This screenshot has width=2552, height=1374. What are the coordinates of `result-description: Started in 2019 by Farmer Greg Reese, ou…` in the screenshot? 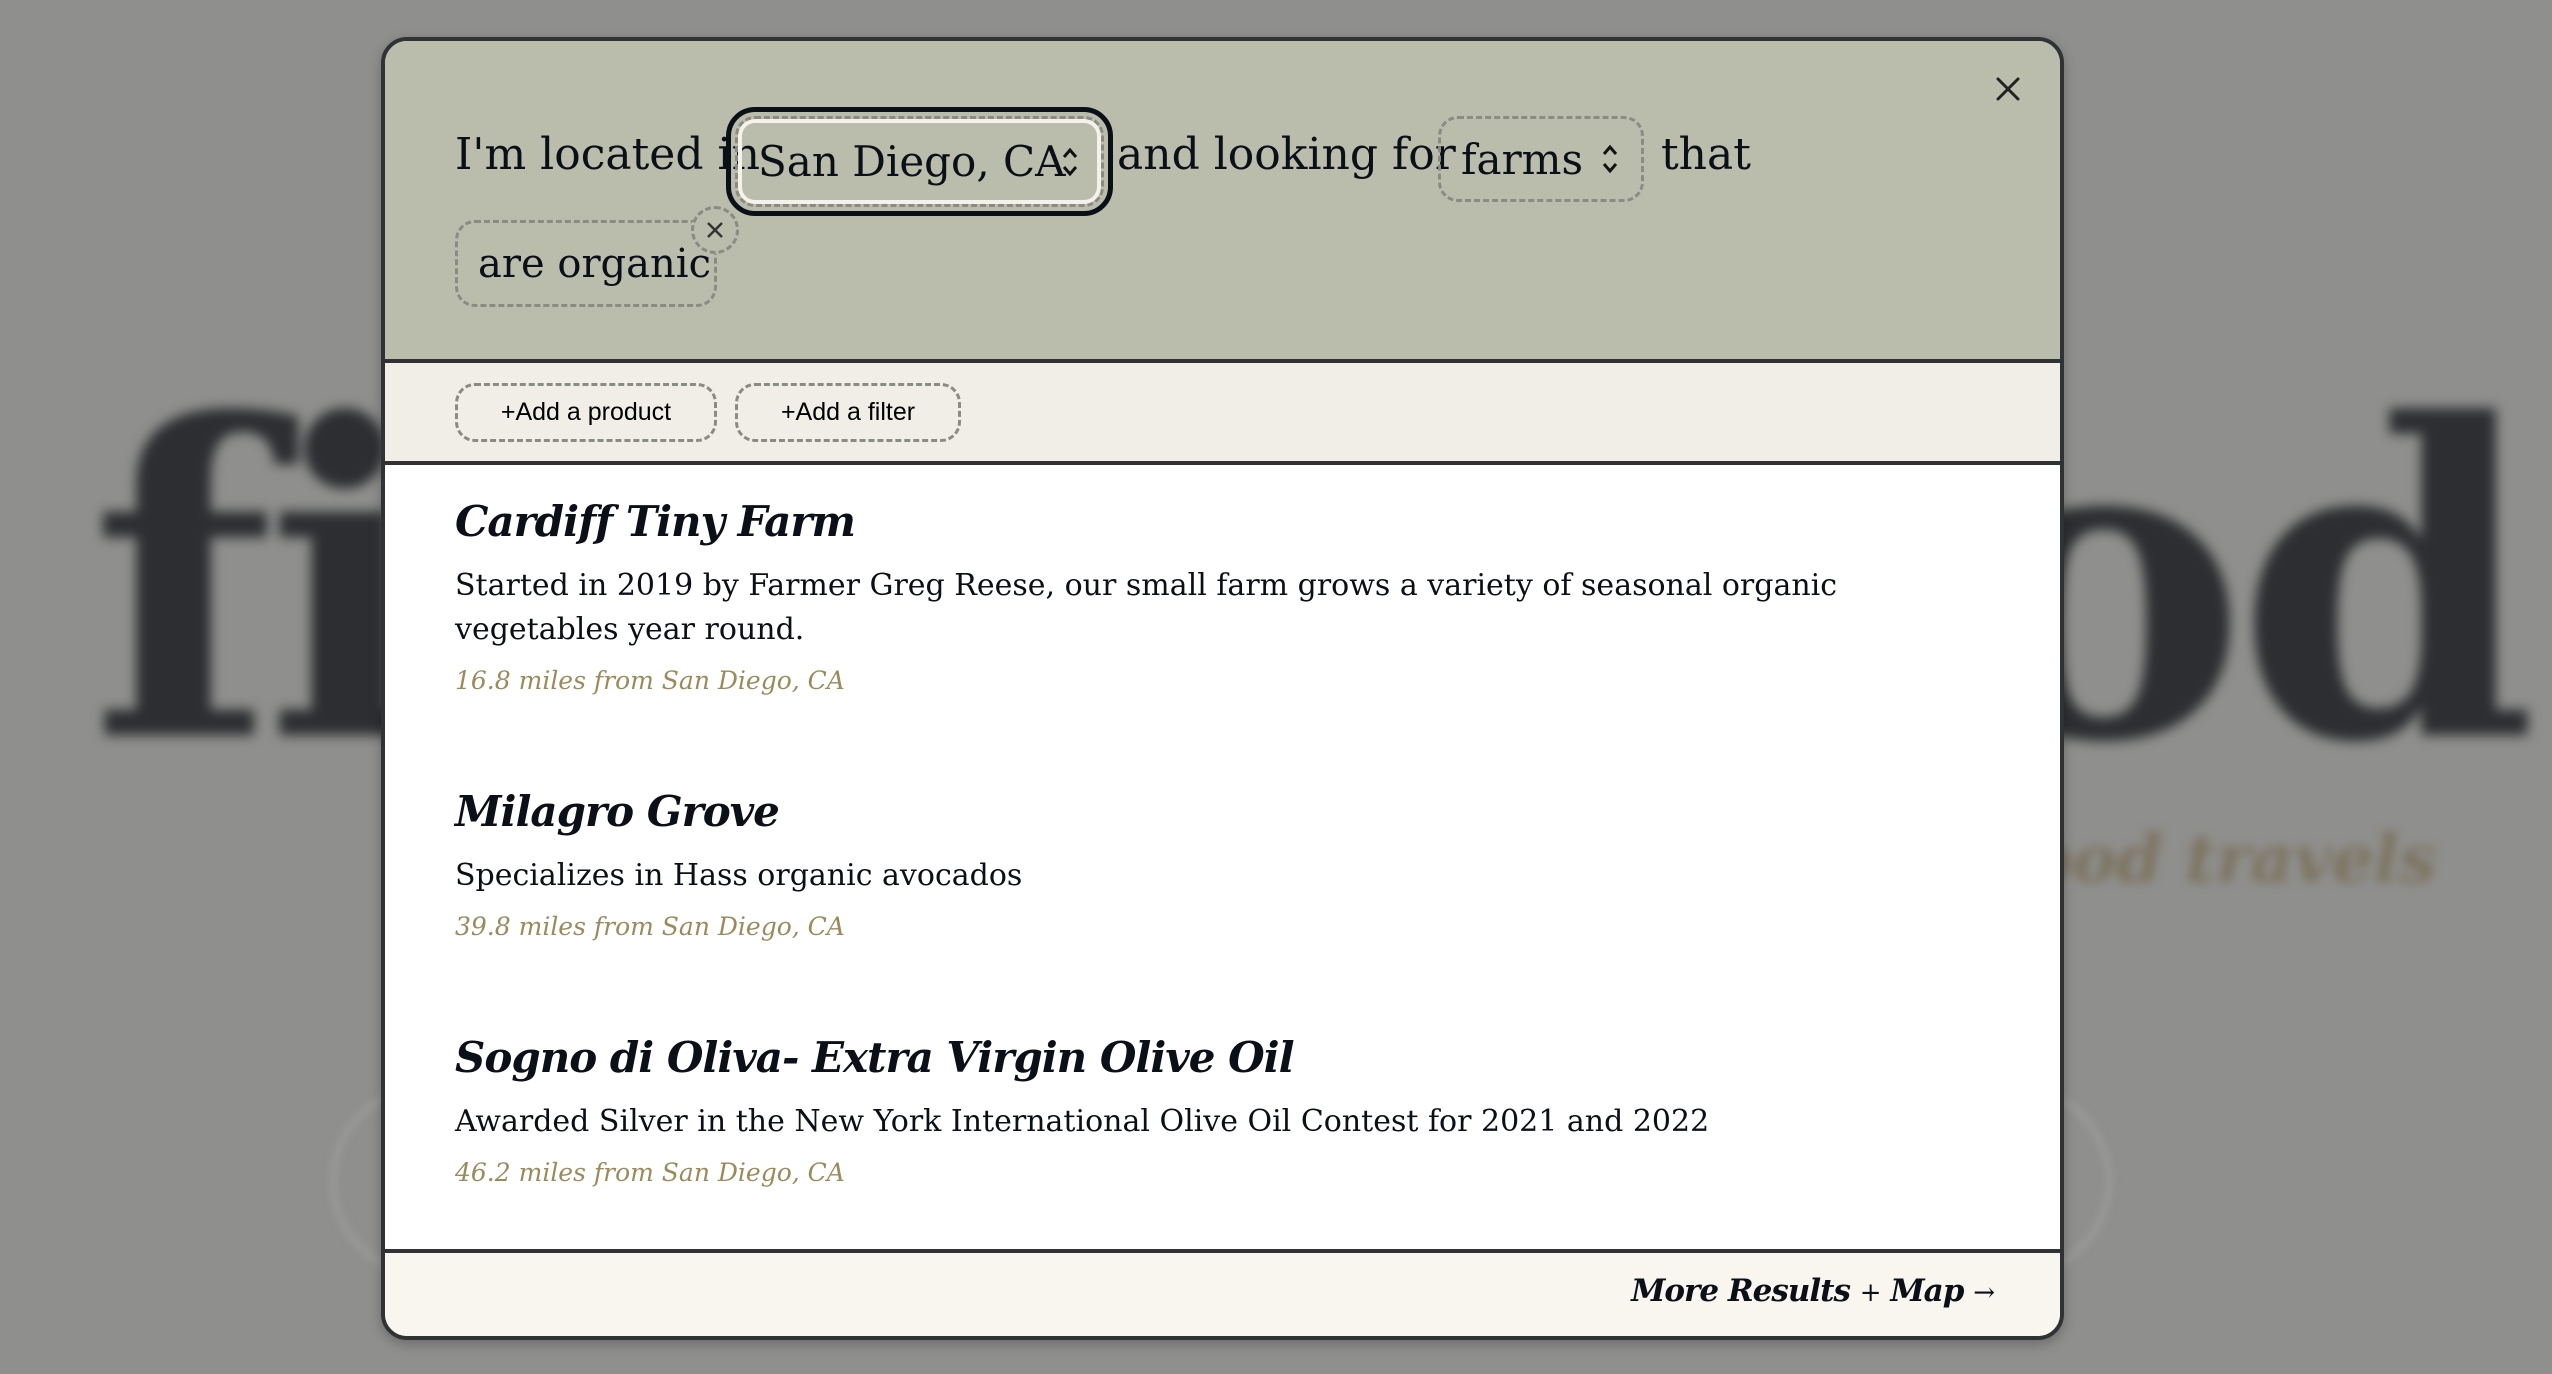 It's located at (1146, 607).